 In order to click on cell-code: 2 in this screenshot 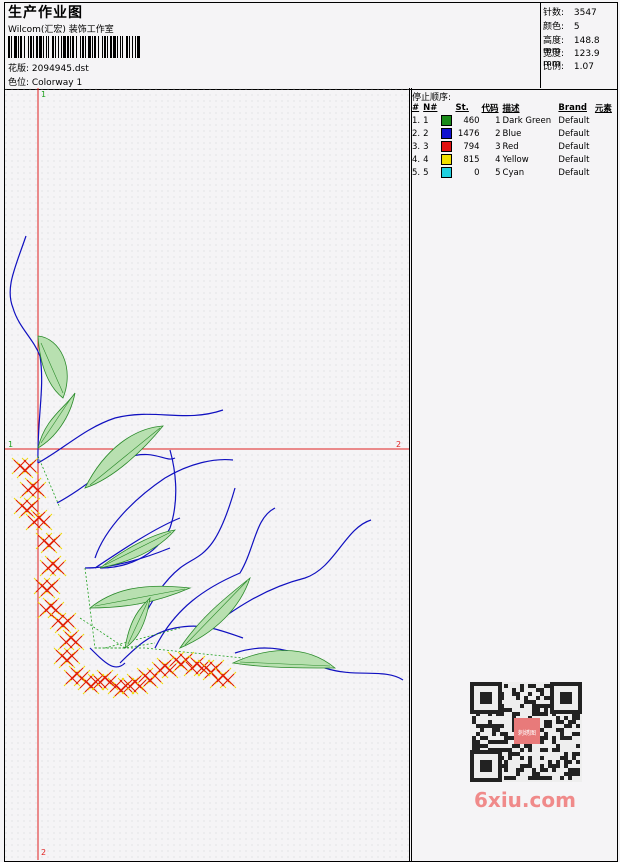, I will do `click(498, 133)`.